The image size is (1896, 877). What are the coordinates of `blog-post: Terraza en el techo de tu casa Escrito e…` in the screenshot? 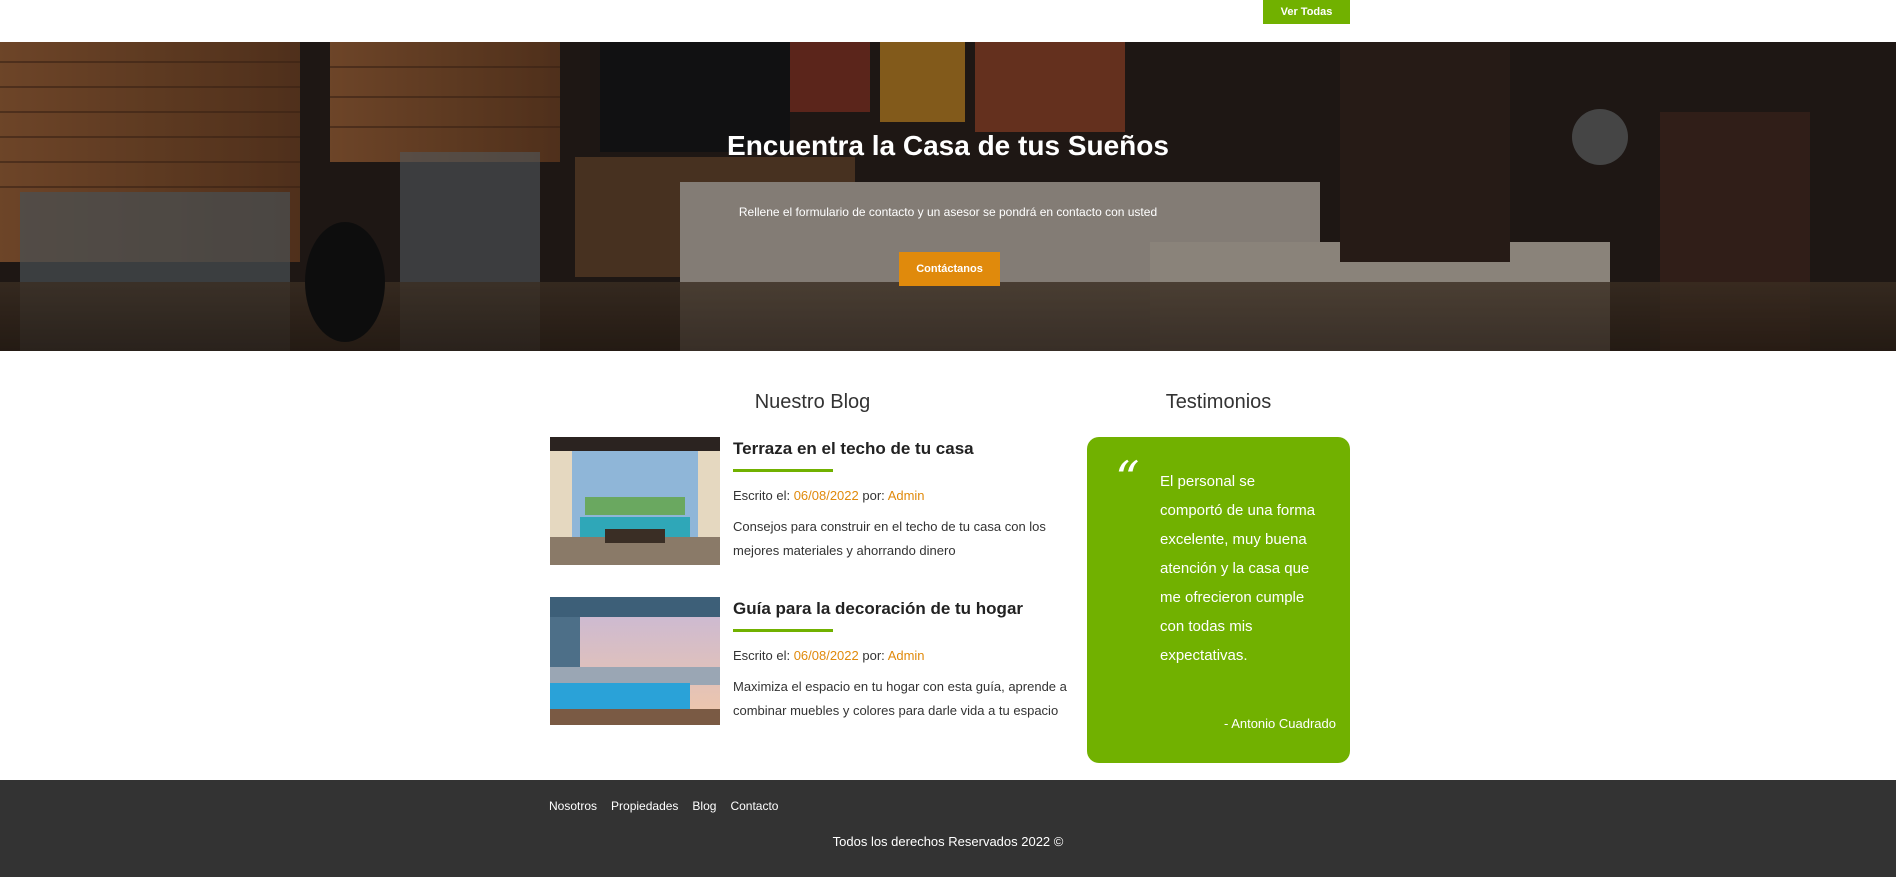 It's located at (815, 502).